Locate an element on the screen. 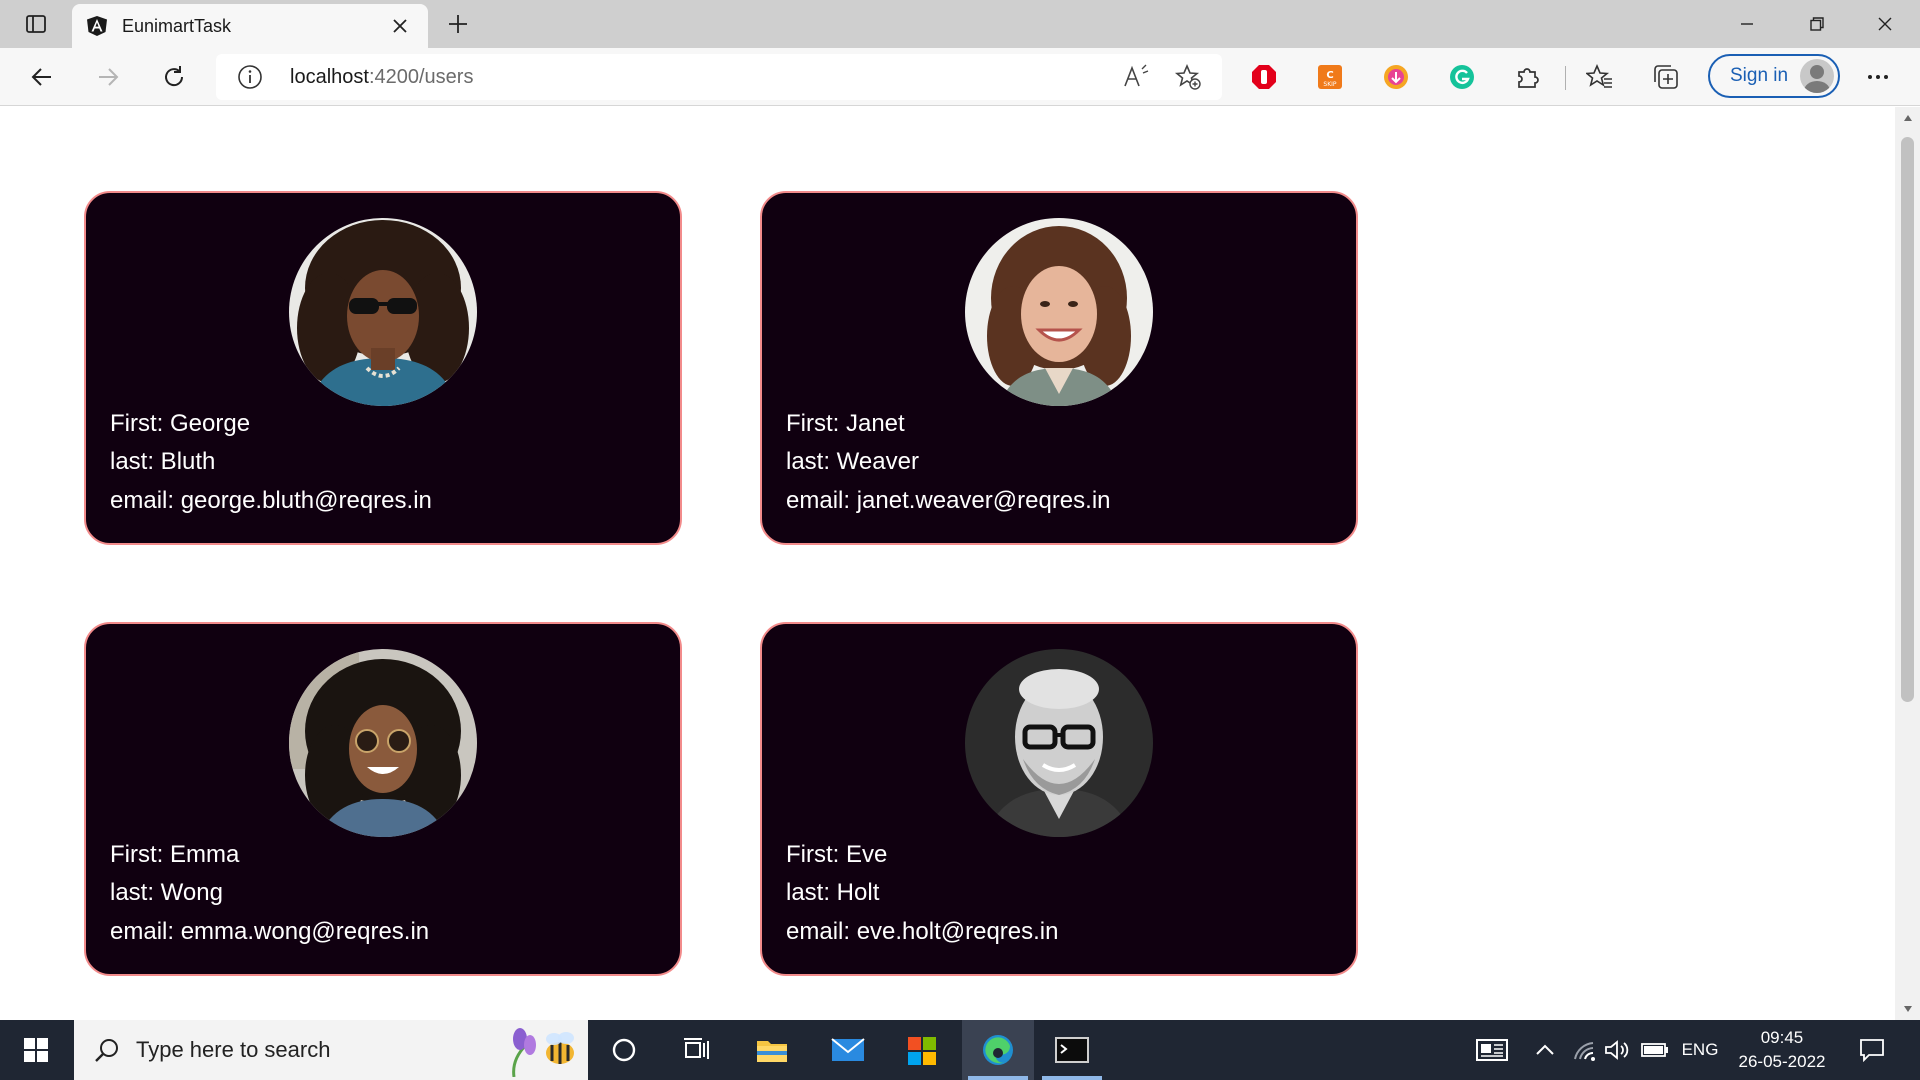  language-label: ENG is located at coordinates (1700, 1049).